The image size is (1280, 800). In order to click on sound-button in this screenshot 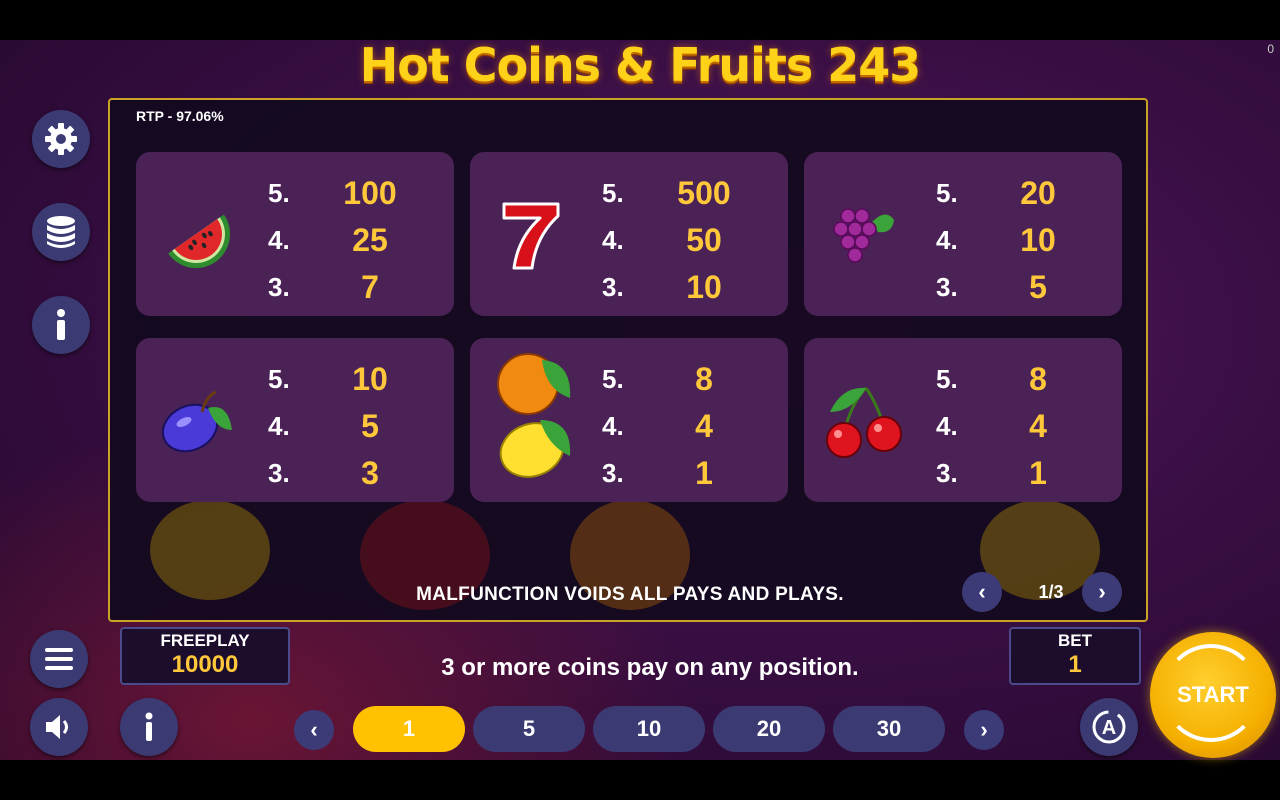, I will do `click(59, 727)`.